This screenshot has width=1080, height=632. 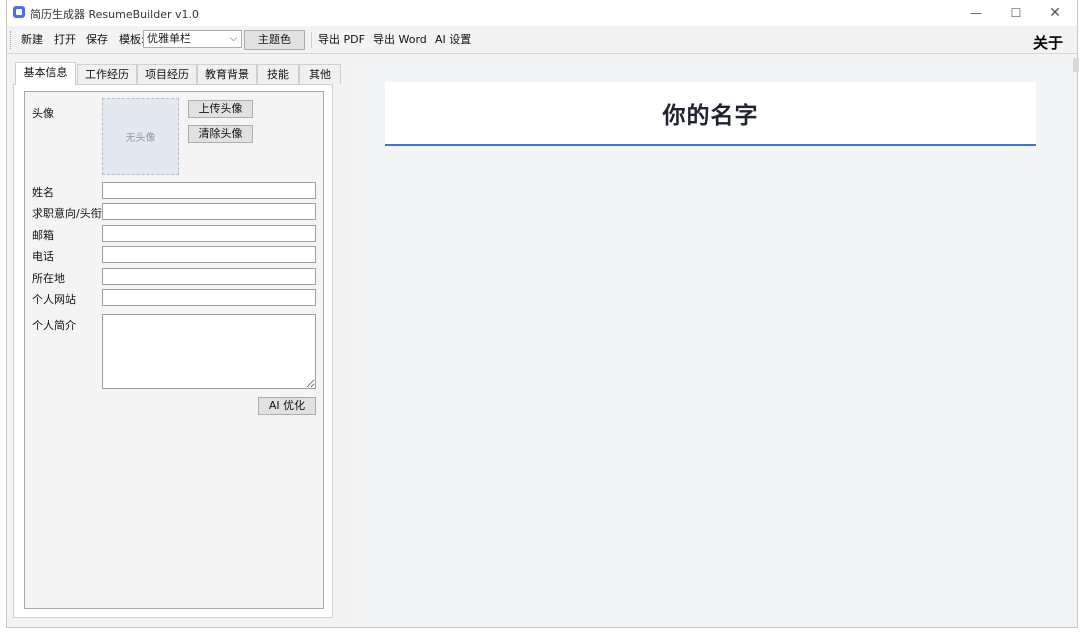 I want to click on ai-optimize-button: AI 优化, so click(x=287, y=406).